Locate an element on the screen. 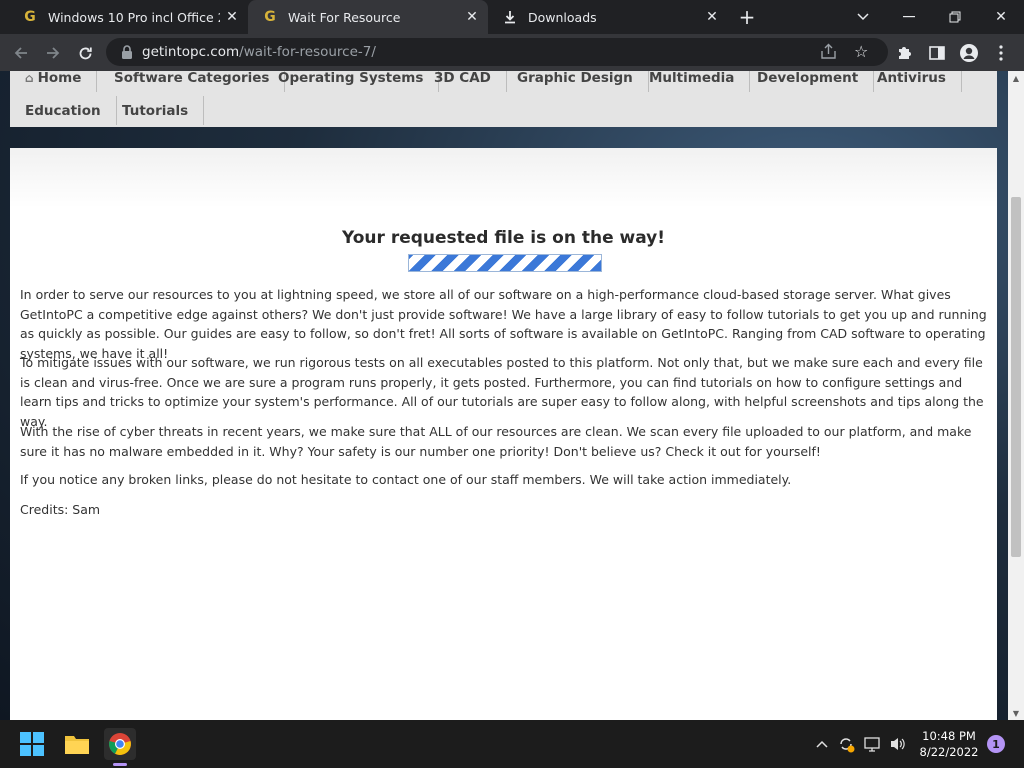 Image resolution: width=1024 pixels, height=768 pixels. chrome-icon is located at coordinates (120, 744).